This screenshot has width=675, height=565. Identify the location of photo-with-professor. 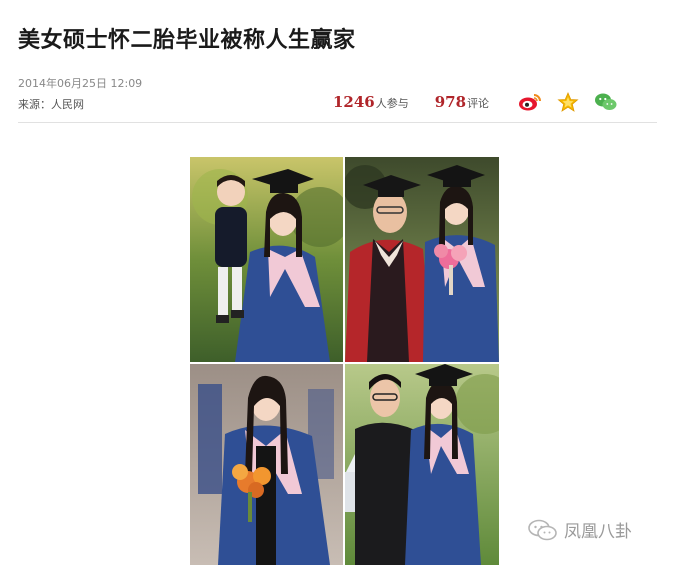
(422, 259).